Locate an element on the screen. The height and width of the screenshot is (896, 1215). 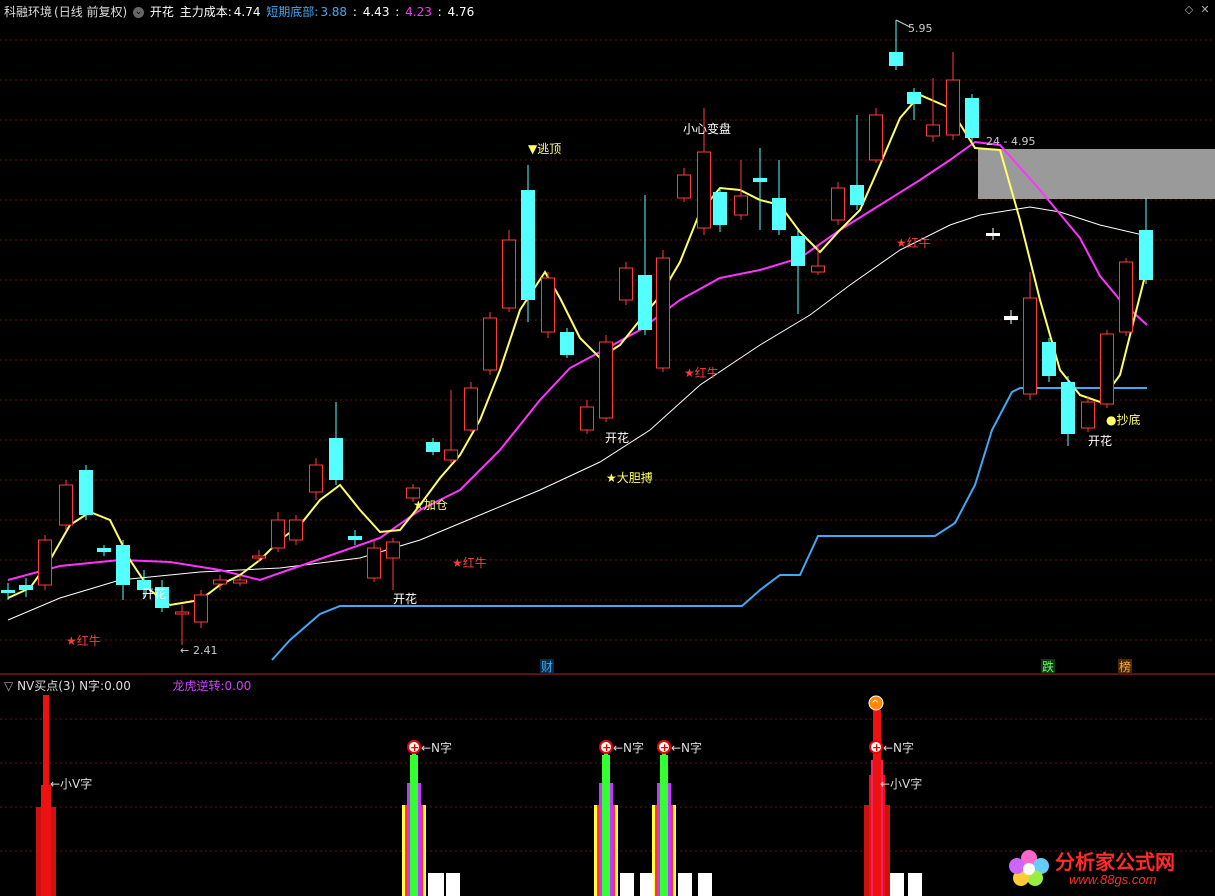
up-arrow-glyph: ^ is located at coordinates (875, 704).